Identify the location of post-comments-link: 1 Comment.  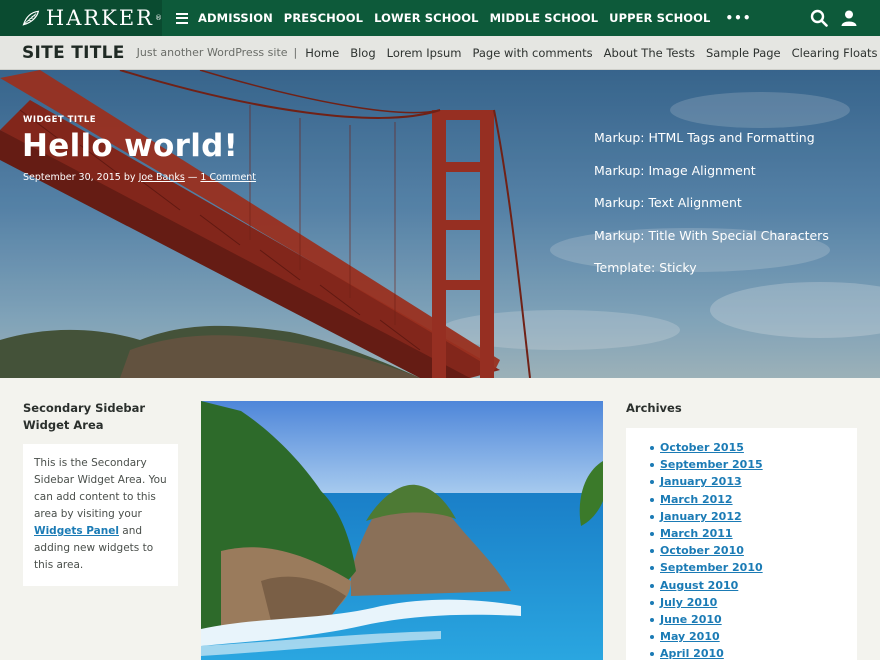
(228, 177).